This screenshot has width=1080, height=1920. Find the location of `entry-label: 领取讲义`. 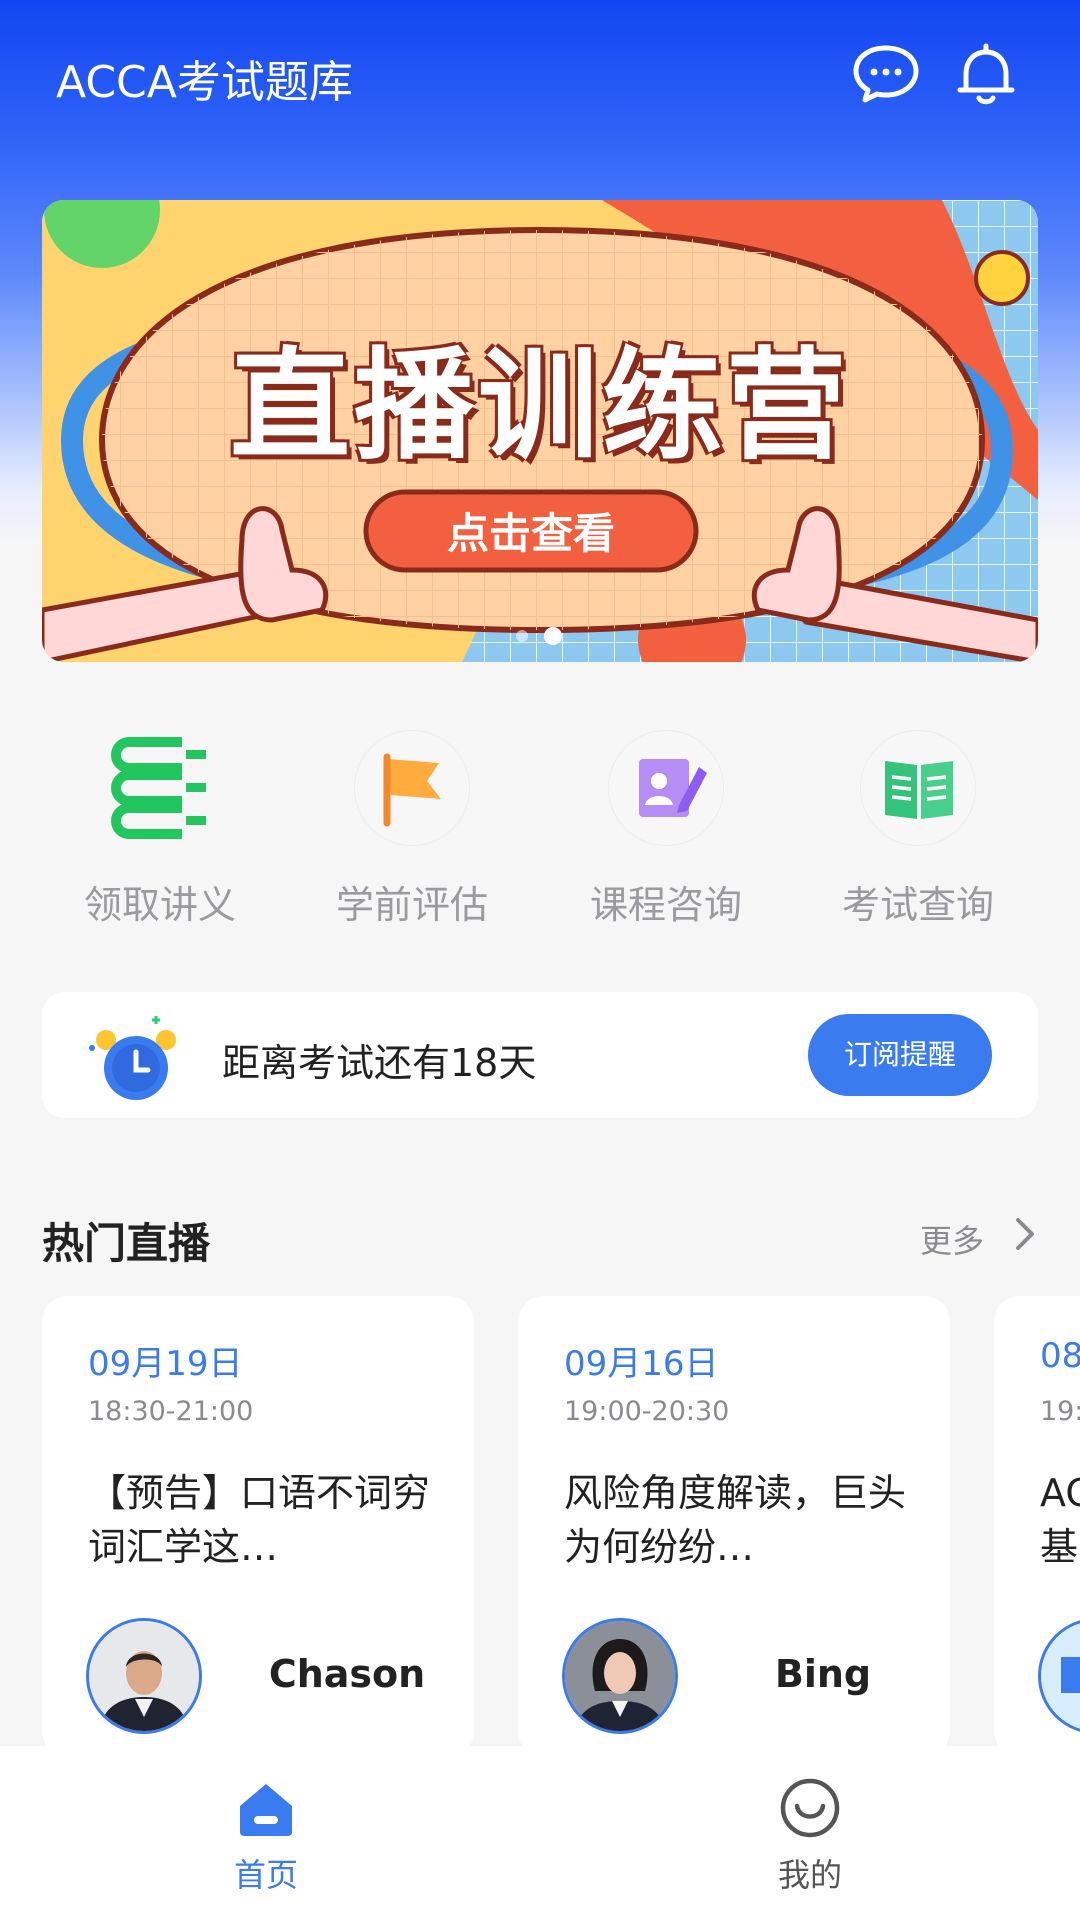

entry-label: 领取讲义 is located at coordinates (159, 905).